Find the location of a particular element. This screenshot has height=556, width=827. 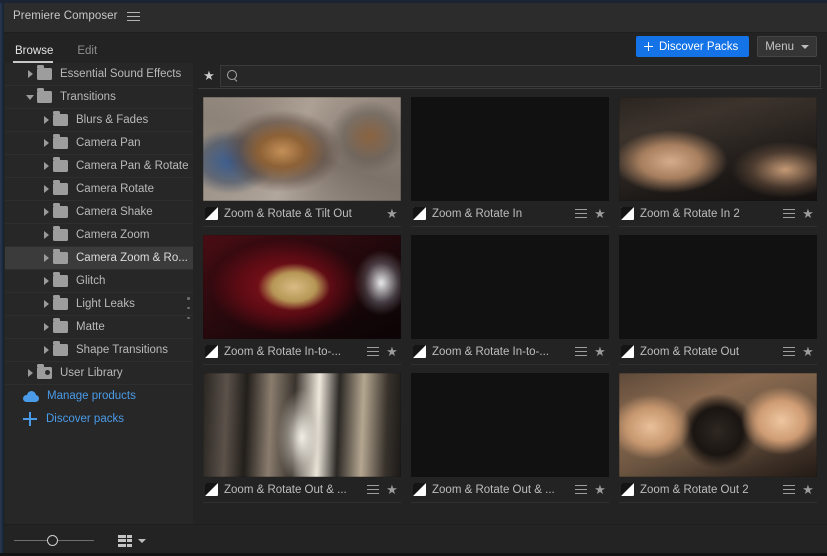

thumbnail-image is located at coordinates (510, 287).